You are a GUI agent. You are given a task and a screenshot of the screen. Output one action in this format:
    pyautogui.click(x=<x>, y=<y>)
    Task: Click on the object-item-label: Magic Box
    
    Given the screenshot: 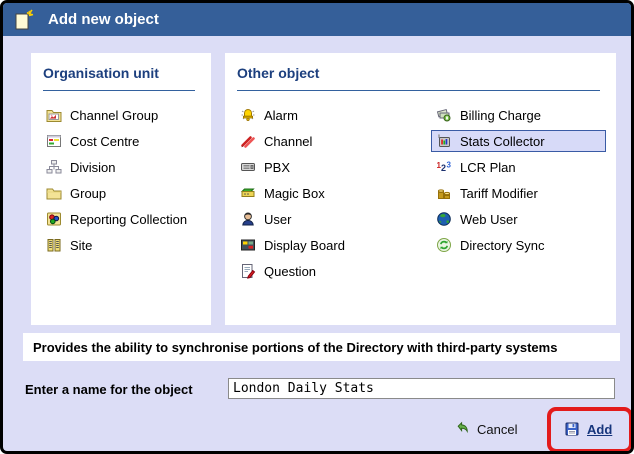 What is the action you would take?
    pyautogui.click(x=294, y=193)
    